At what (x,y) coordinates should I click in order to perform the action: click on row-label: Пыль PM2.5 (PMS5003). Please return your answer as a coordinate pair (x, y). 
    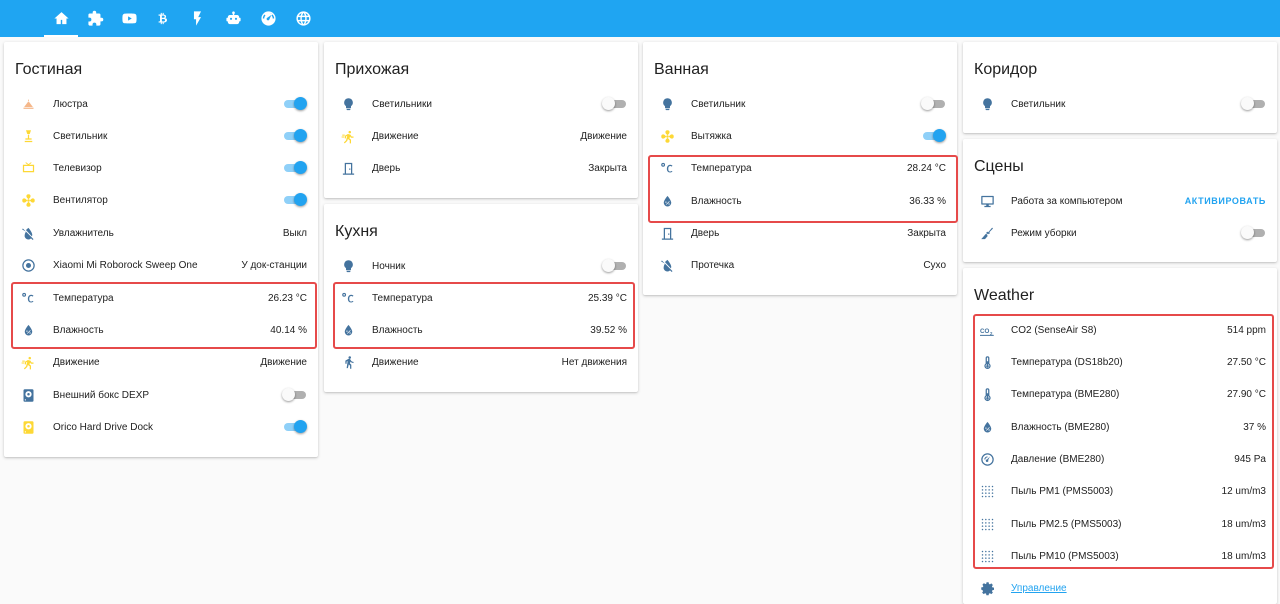
    Looking at the image, I should click on (1066, 524).